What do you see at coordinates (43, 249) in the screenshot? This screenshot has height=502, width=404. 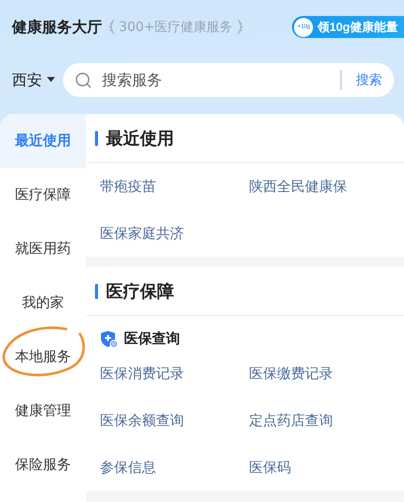 I see `sidebar-item: 就医用药` at bounding box center [43, 249].